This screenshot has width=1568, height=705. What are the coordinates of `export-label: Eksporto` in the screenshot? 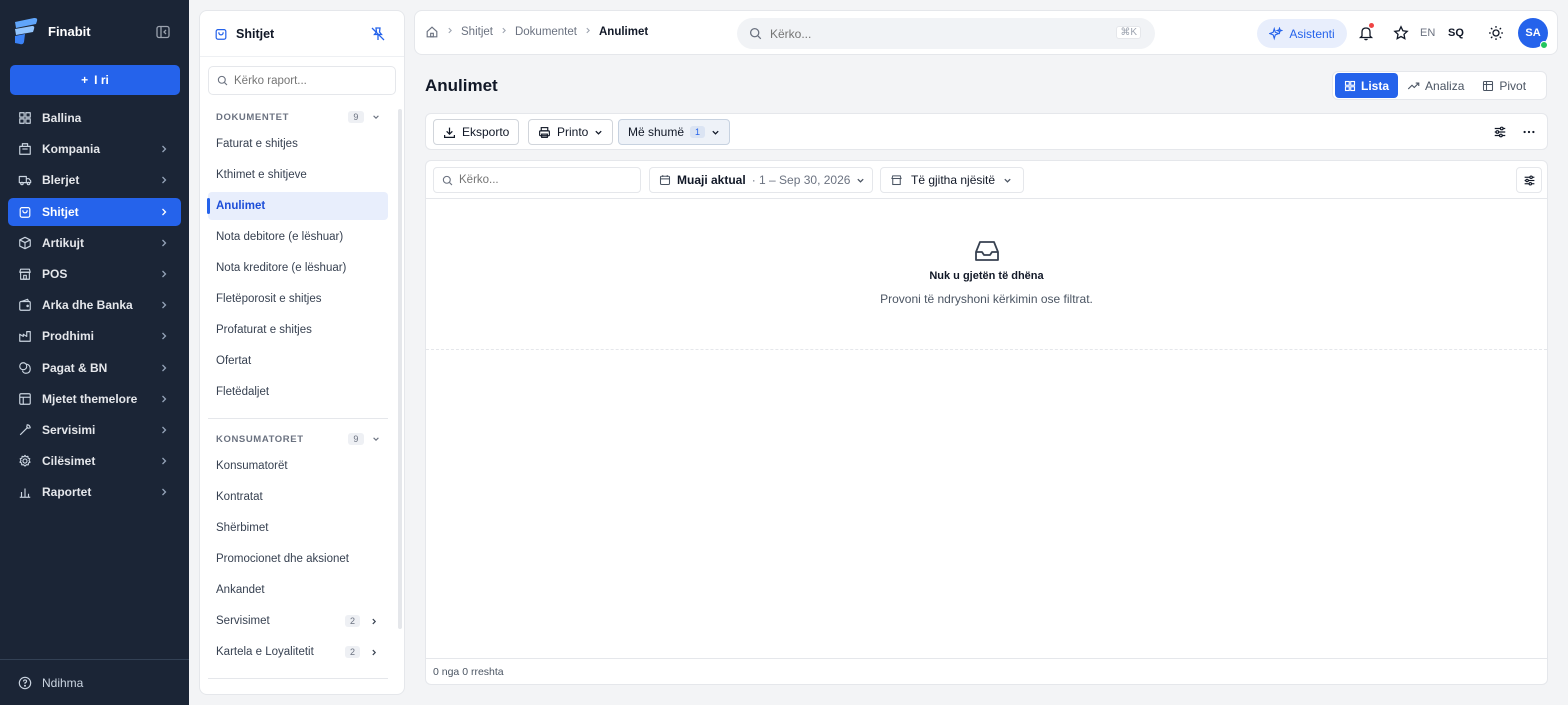 It's located at (486, 132).